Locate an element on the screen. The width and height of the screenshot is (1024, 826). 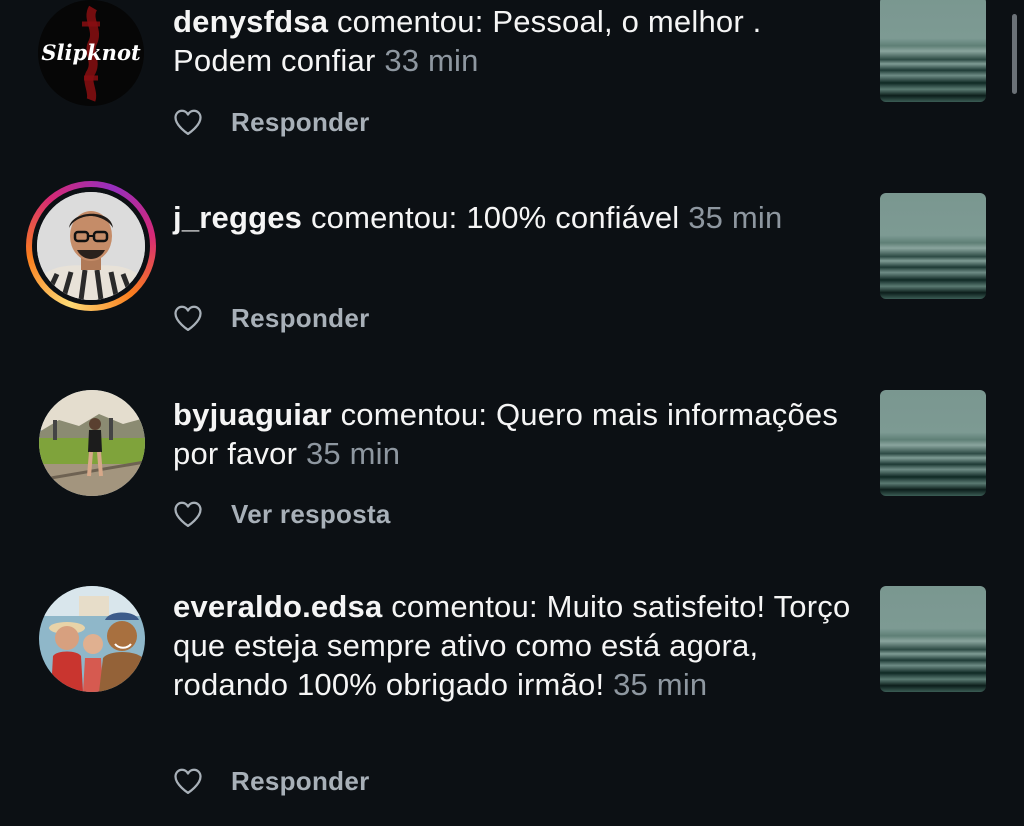
username: byjuaguiar is located at coordinates (252, 414).